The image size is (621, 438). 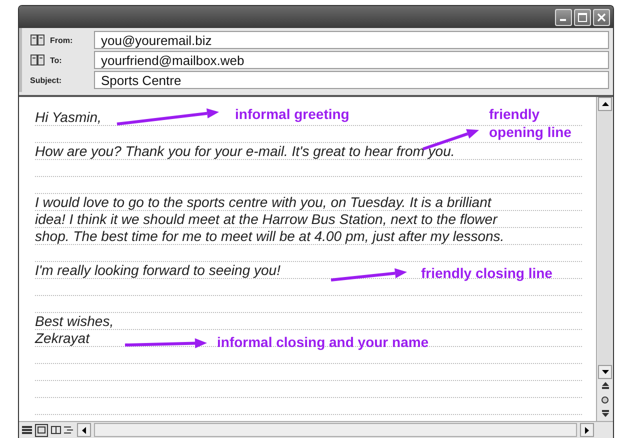 What do you see at coordinates (245, 151) in the screenshot?
I see `message-text: How are you? Thank you for your e-mail. It's great to hear from you.` at bounding box center [245, 151].